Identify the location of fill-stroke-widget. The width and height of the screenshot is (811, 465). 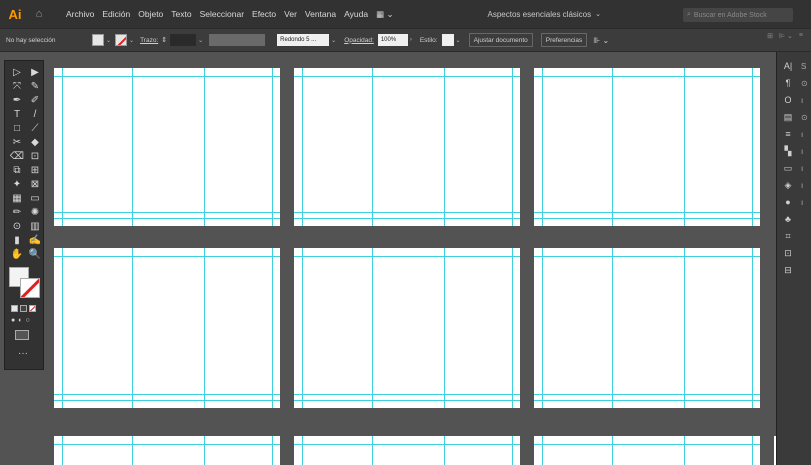
(25, 283).